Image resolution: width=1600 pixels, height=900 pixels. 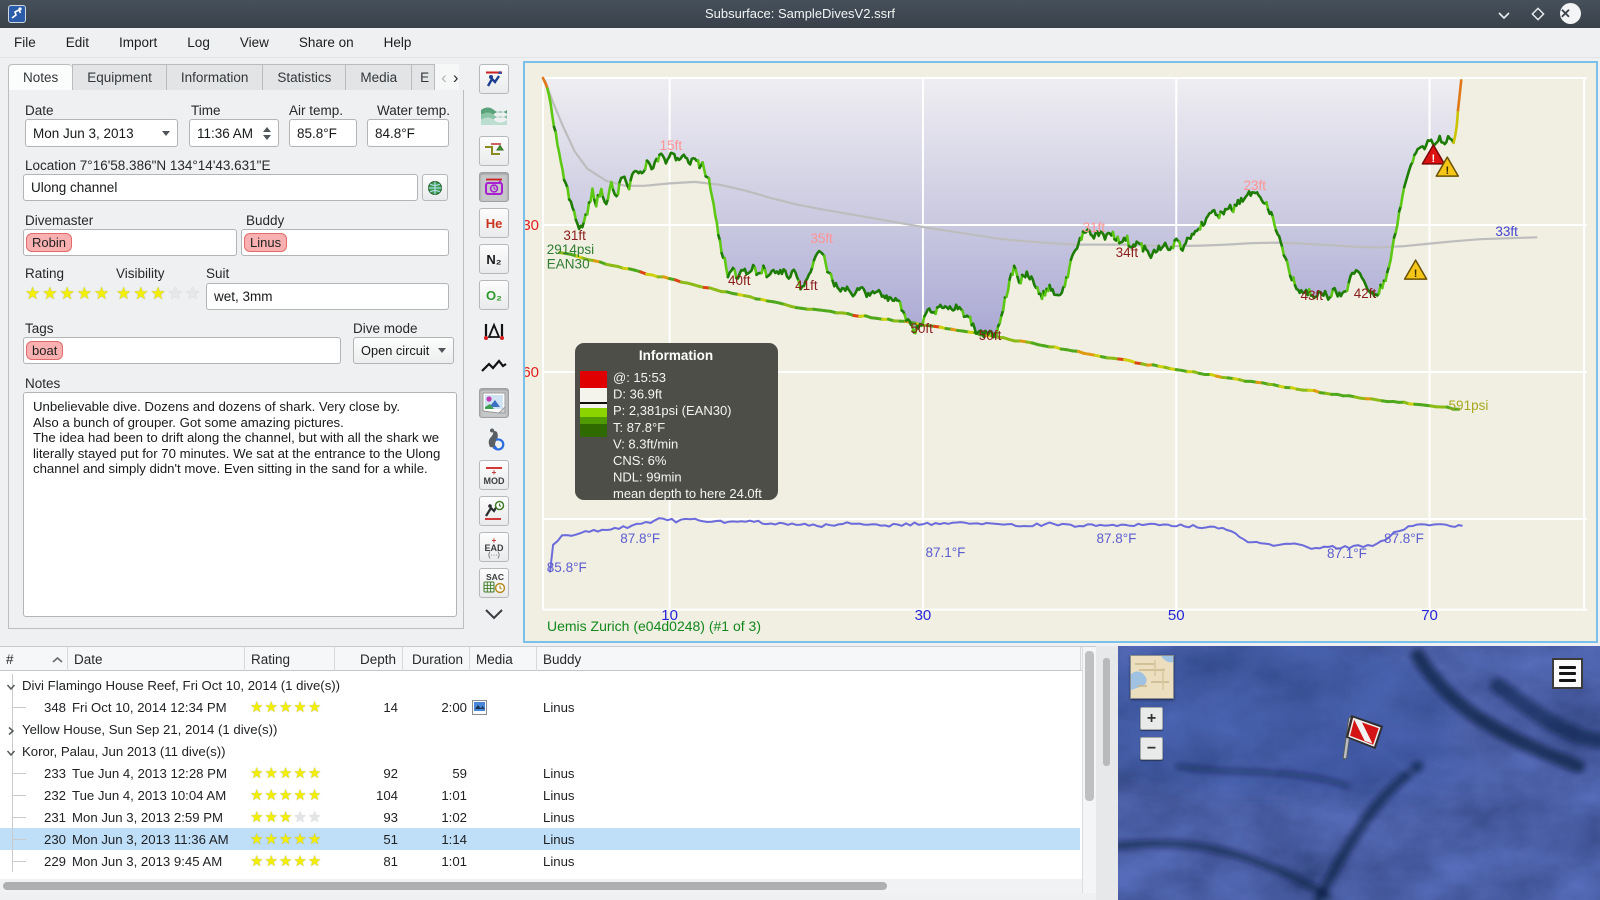 What do you see at coordinates (369, 659) in the screenshot?
I see `column-header-depth: Depth` at bounding box center [369, 659].